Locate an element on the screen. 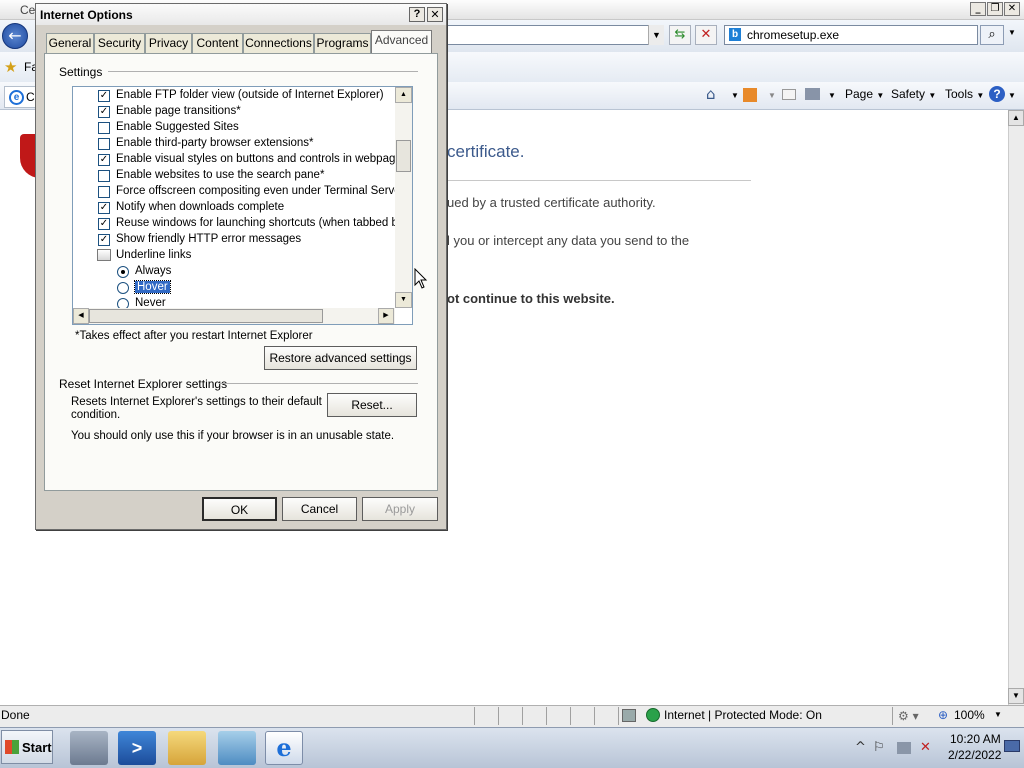  settings-scroll-down: ▼ is located at coordinates (403, 300).